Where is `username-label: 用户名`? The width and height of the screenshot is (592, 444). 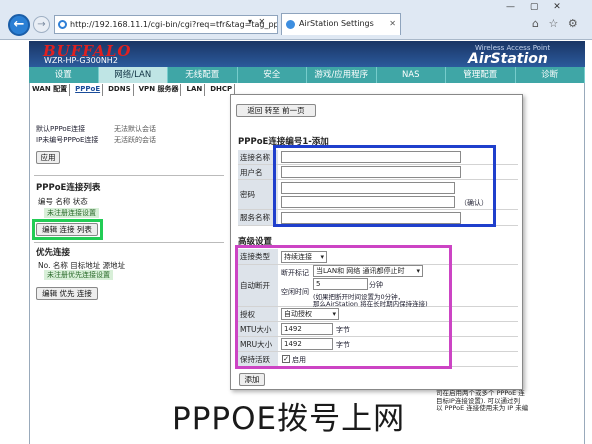
username-label: 用户名 is located at coordinates (258, 172).